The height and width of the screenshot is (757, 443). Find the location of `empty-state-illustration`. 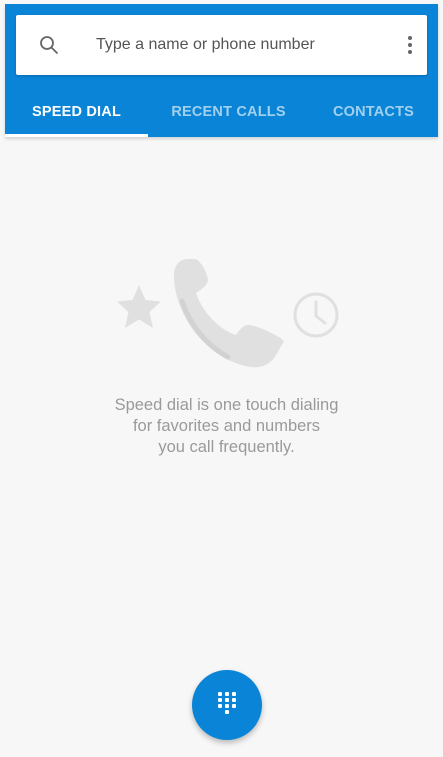

empty-state-illustration is located at coordinates (226, 315).